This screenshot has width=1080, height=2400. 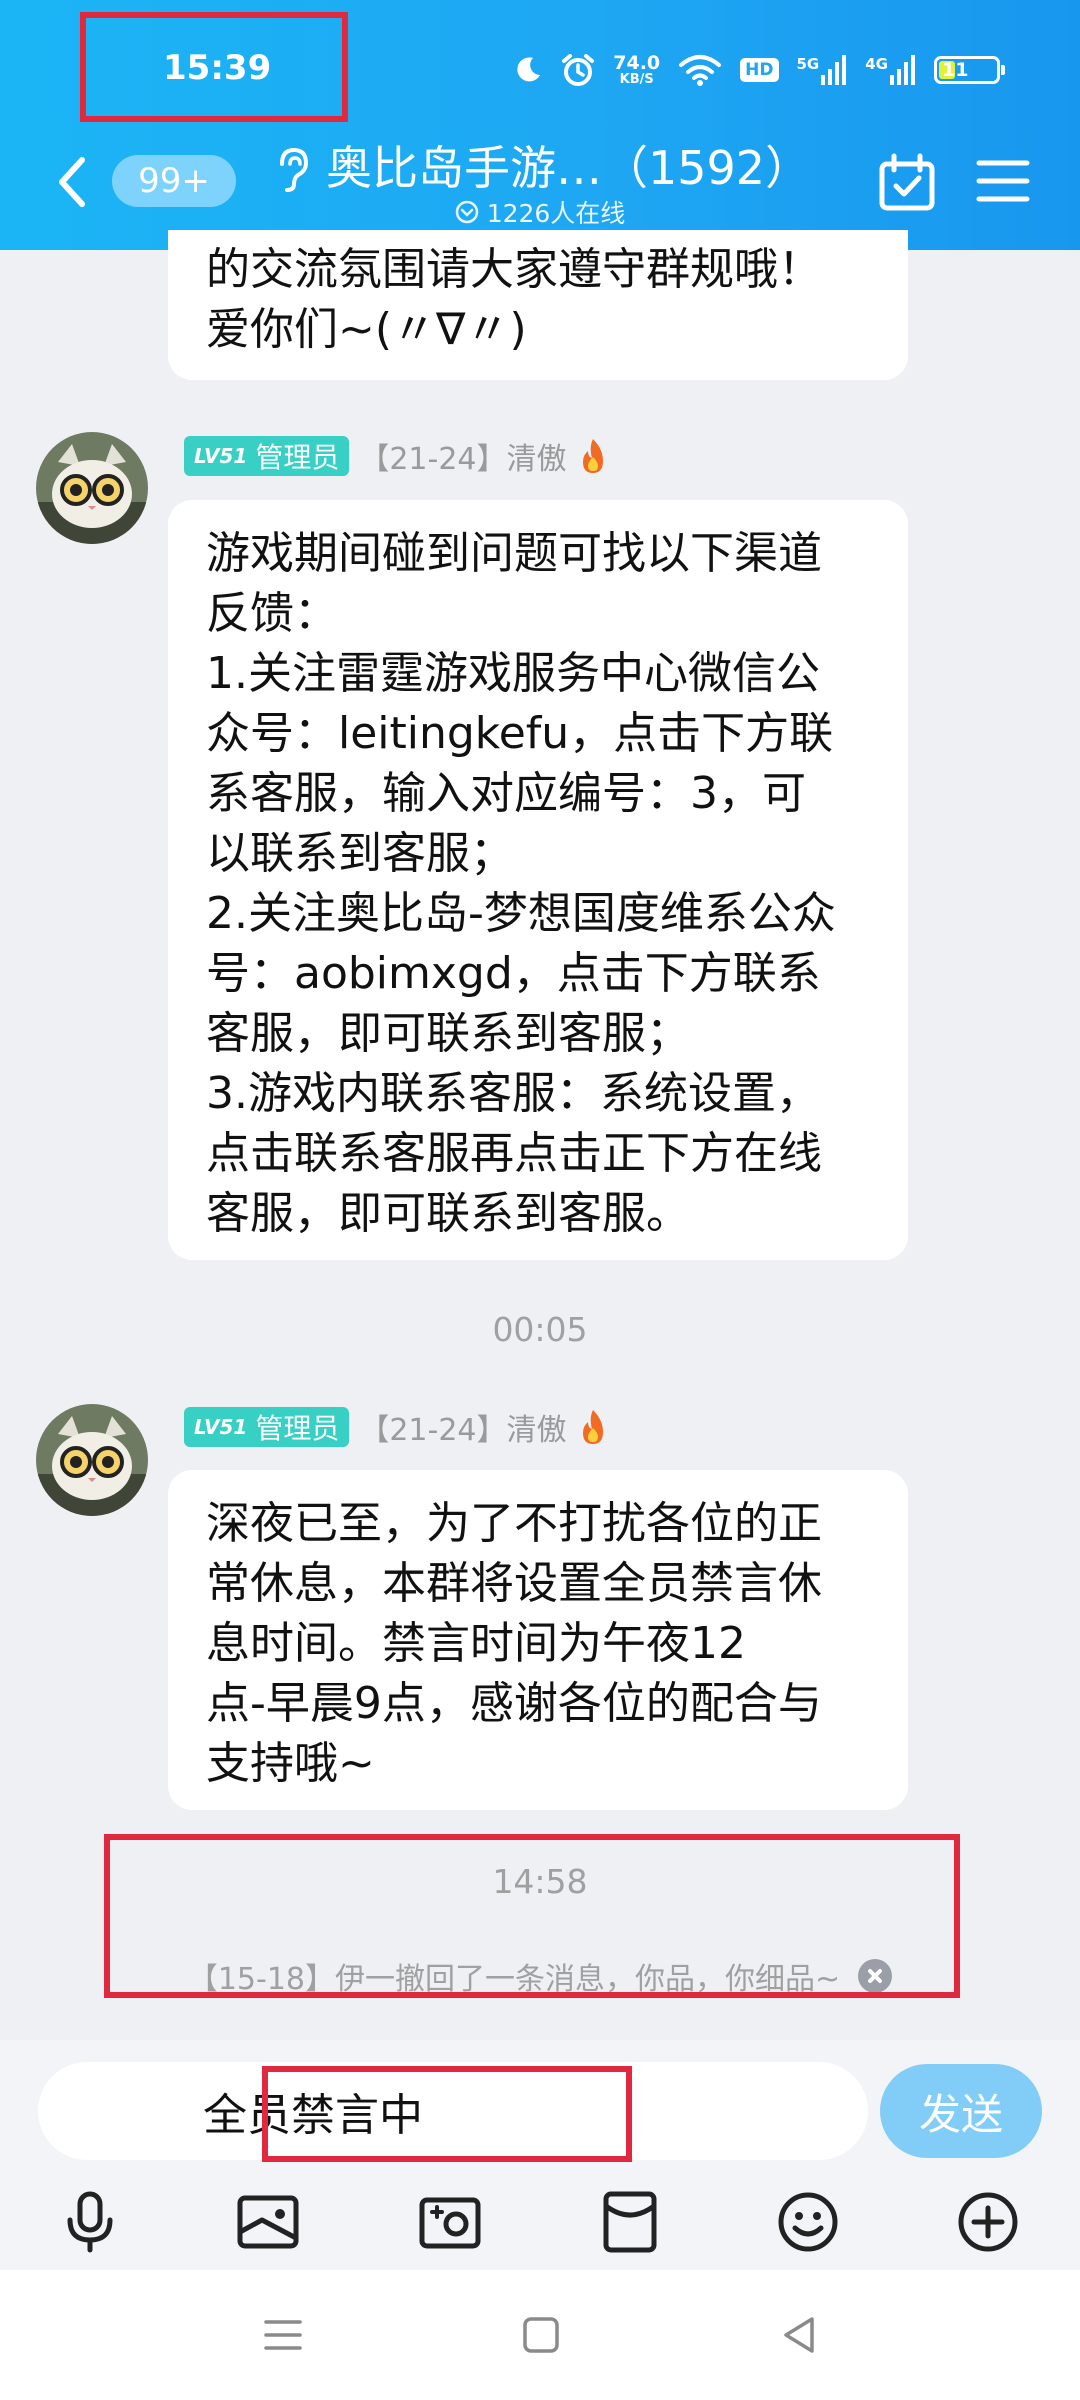 I want to click on net1-label: 5G, so click(x=808, y=64).